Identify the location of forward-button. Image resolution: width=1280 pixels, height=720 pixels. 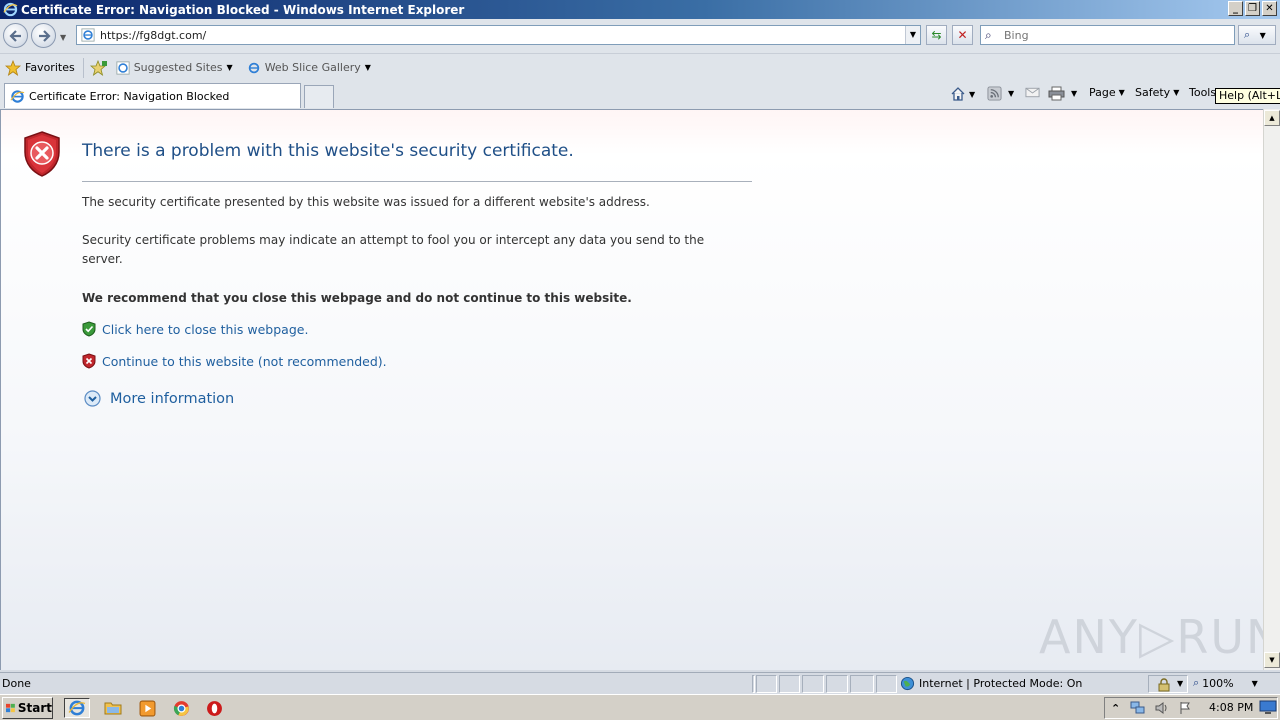
(43, 35).